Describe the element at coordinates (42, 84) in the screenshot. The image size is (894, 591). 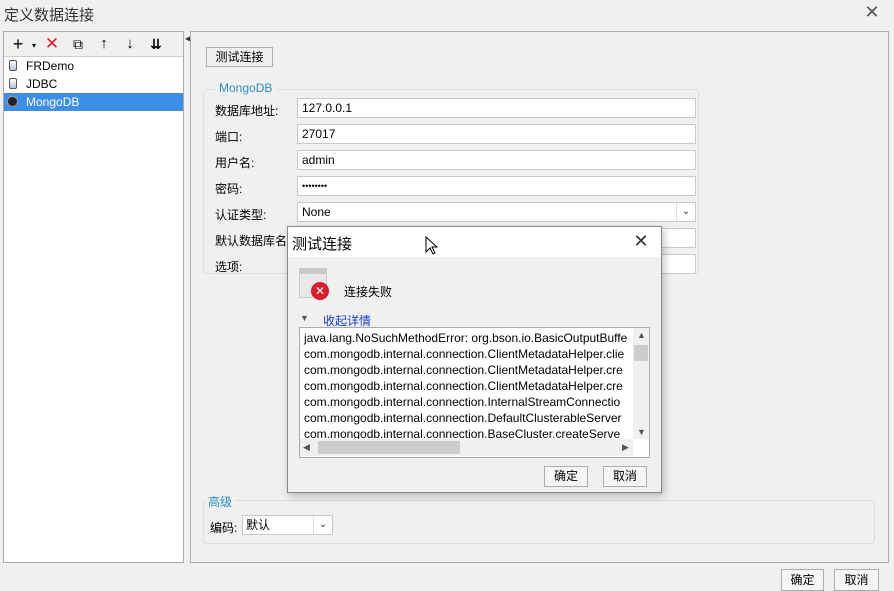
I see `tree-item-label: JDBC` at that location.